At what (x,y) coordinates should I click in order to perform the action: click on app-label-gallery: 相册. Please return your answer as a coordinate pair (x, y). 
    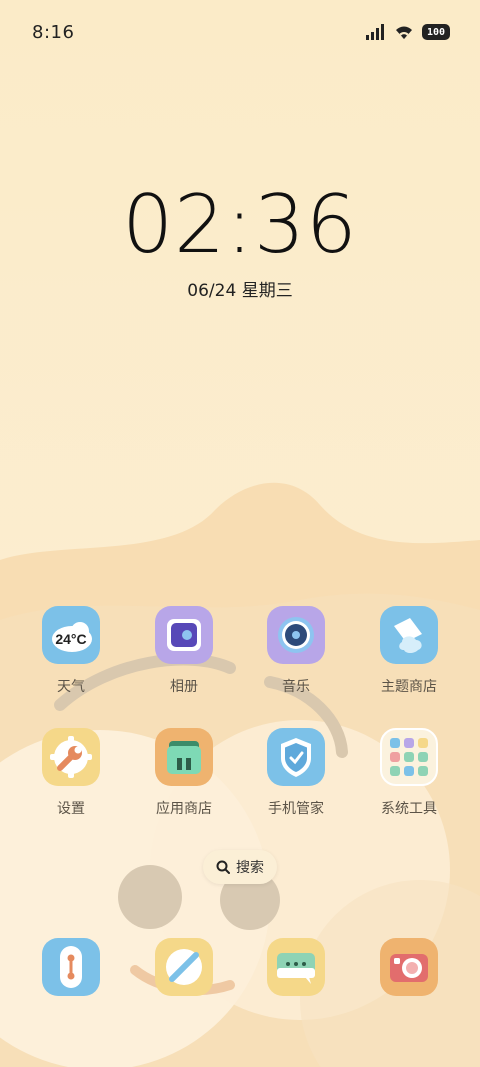
    Looking at the image, I should click on (184, 687).